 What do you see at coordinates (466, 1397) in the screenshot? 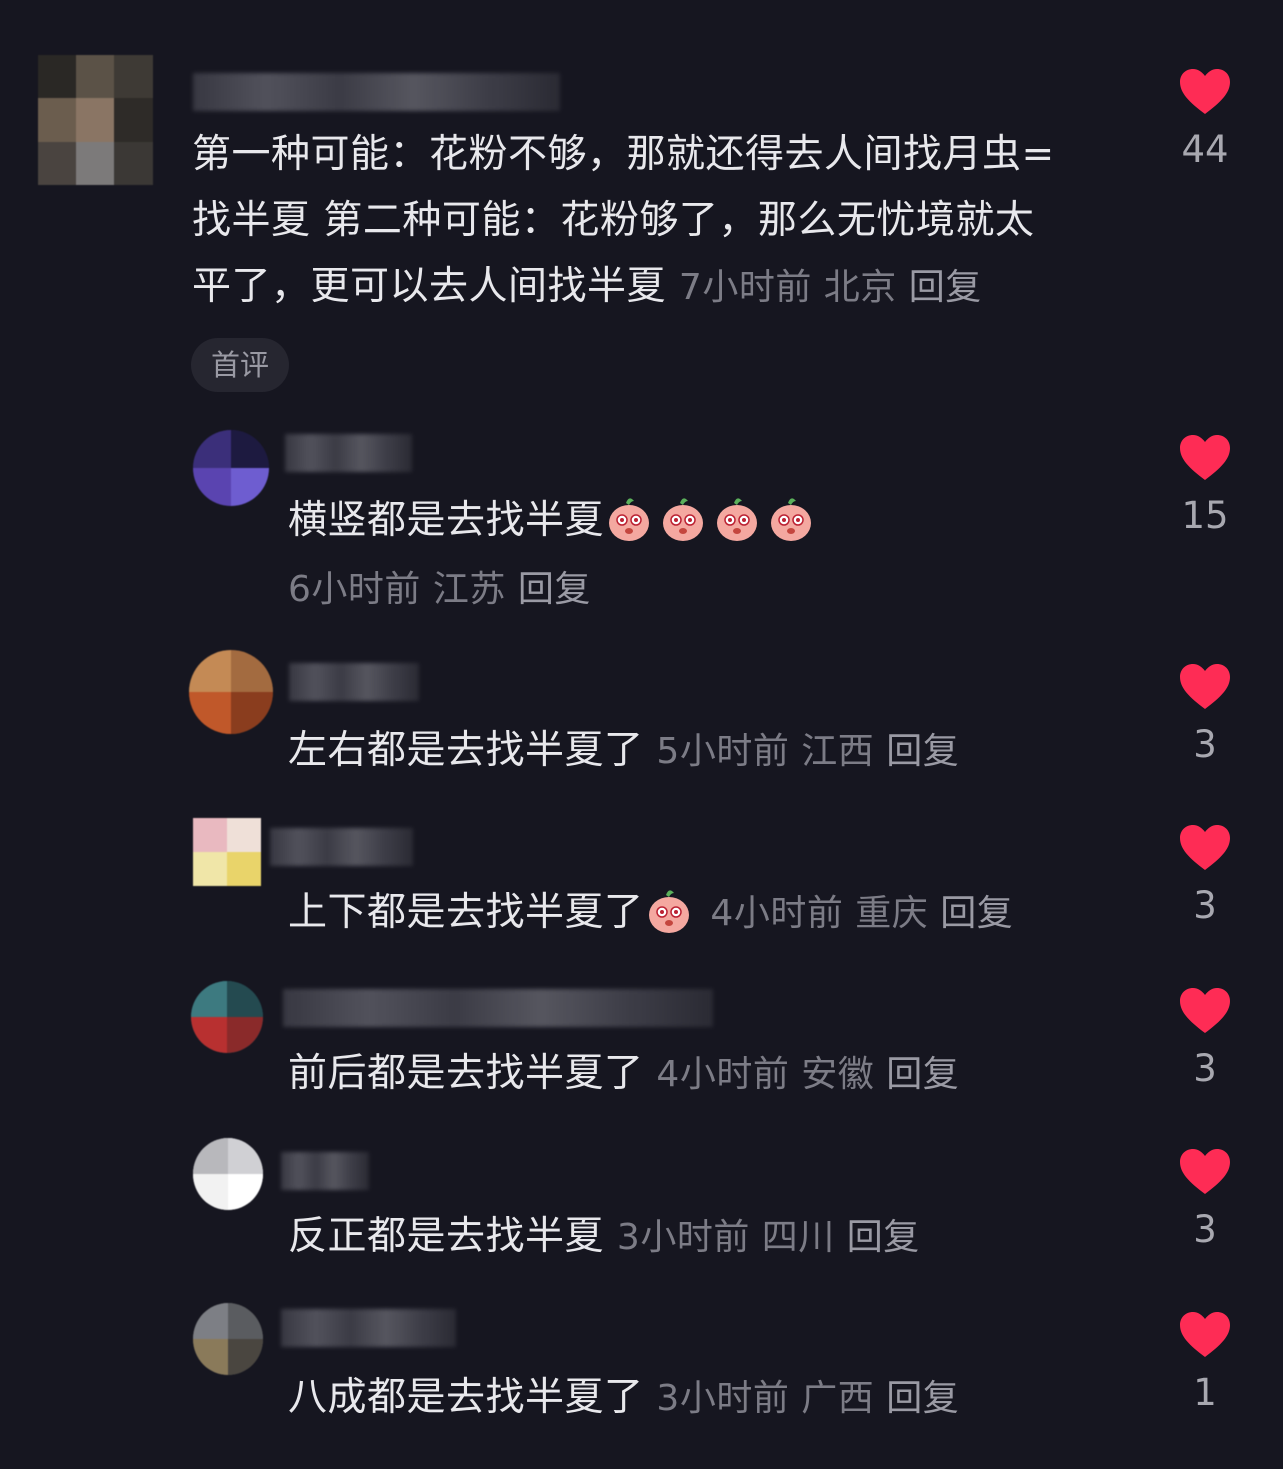
I see `comment-text-body: 八成都是去找半夏了` at bounding box center [466, 1397].